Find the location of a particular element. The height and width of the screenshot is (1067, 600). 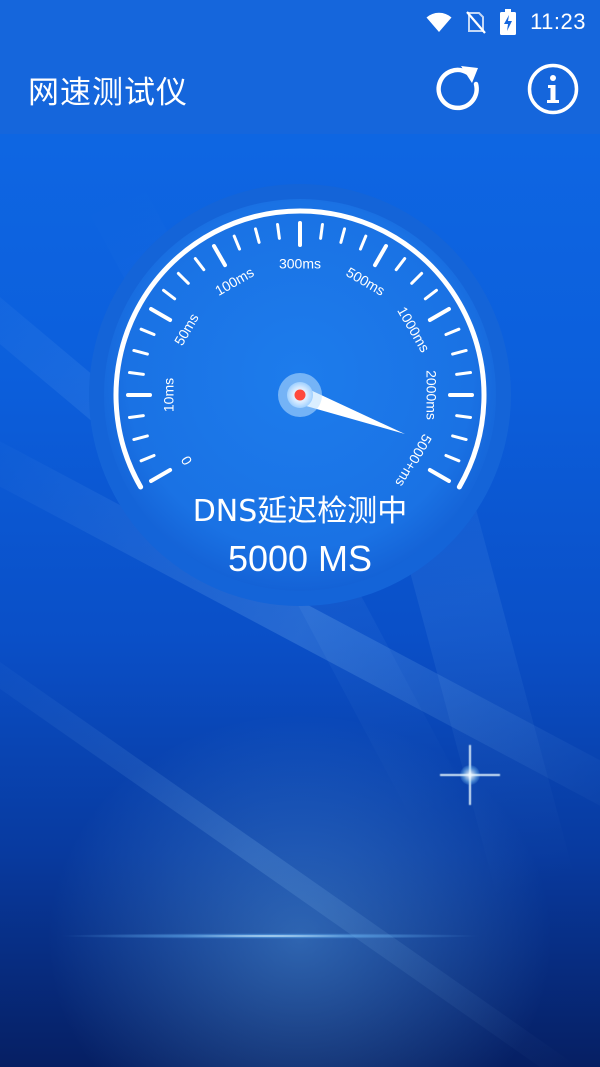

gauge-tick-label: 10ms is located at coordinates (169, 395).